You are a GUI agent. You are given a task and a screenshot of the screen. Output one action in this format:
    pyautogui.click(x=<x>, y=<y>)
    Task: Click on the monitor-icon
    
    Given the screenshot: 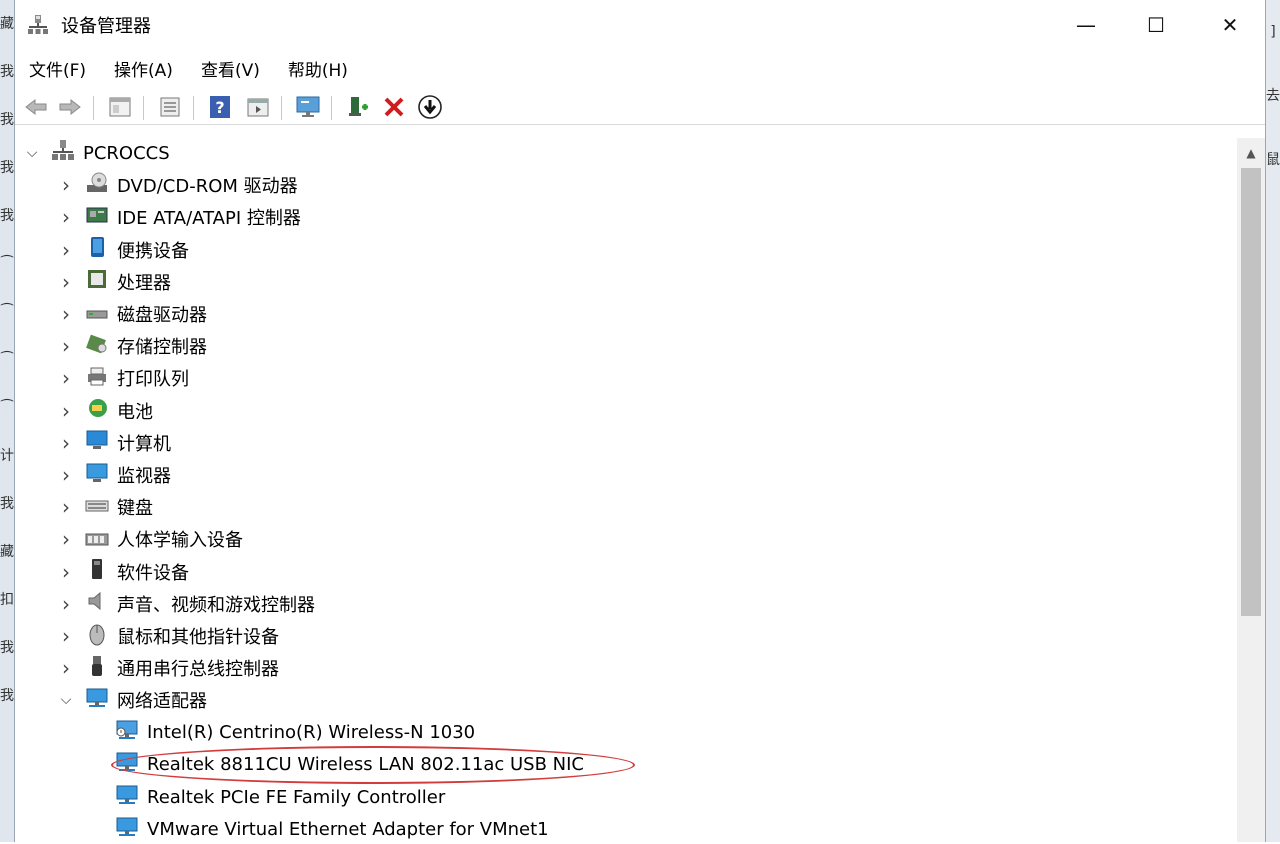 What is the action you would take?
    pyautogui.click(x=308, y=107)
    